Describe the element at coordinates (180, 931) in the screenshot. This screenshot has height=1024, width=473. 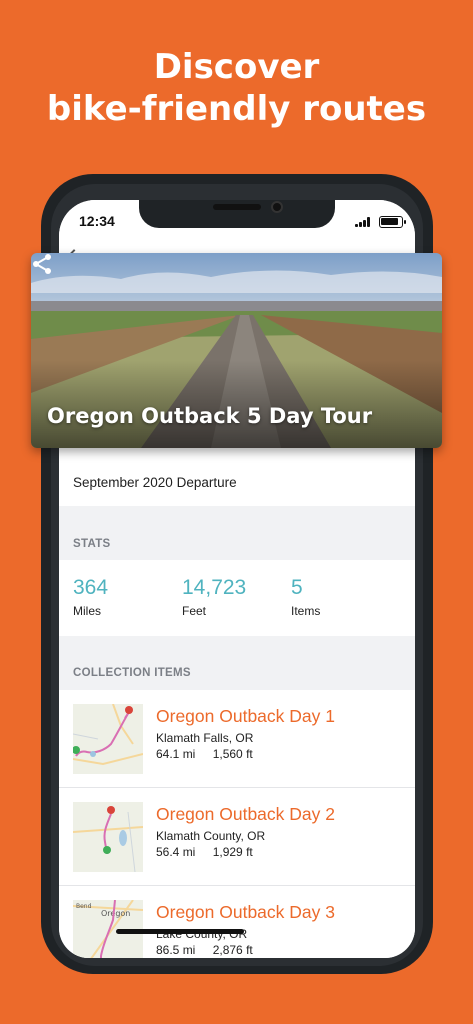
I see `home-indicator` at that location.